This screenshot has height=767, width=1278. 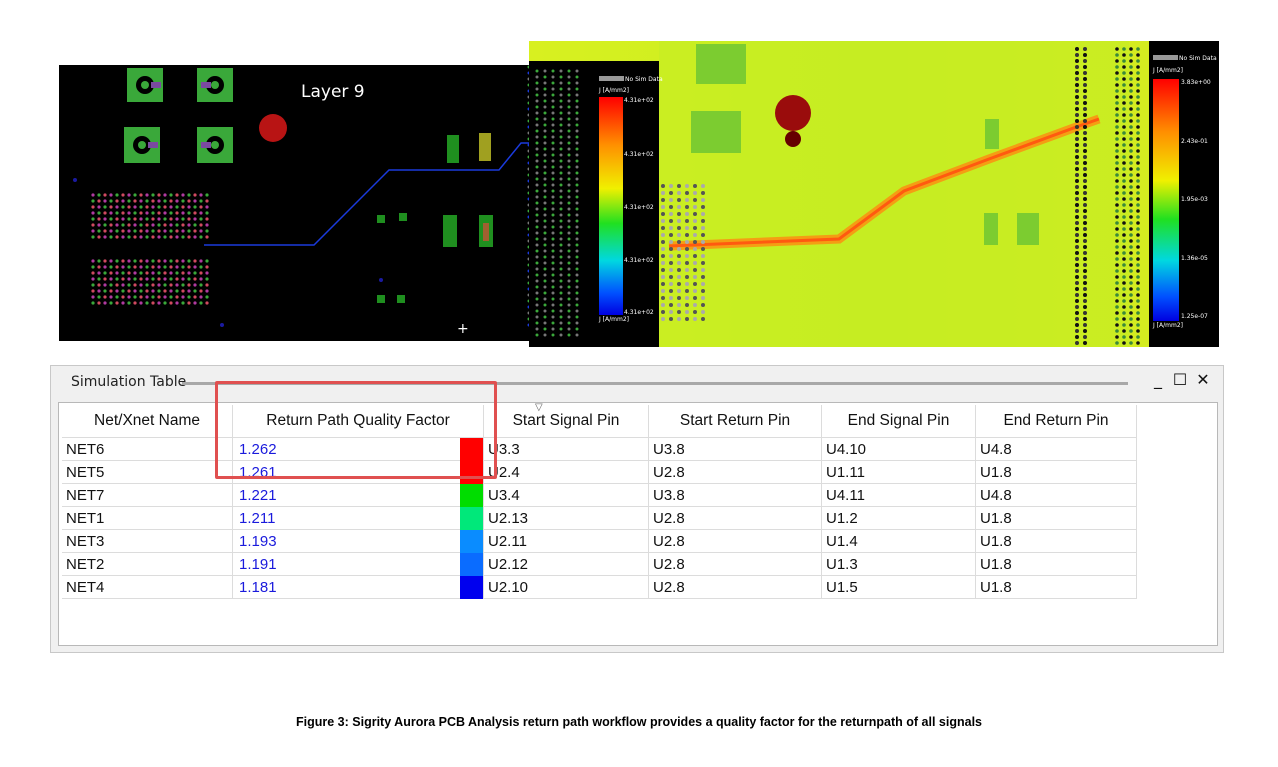 What do you see at coordinates (735, 541) in the screenshot?
I see `start-return-cell: U2.8` at bounding box center [735, 541].